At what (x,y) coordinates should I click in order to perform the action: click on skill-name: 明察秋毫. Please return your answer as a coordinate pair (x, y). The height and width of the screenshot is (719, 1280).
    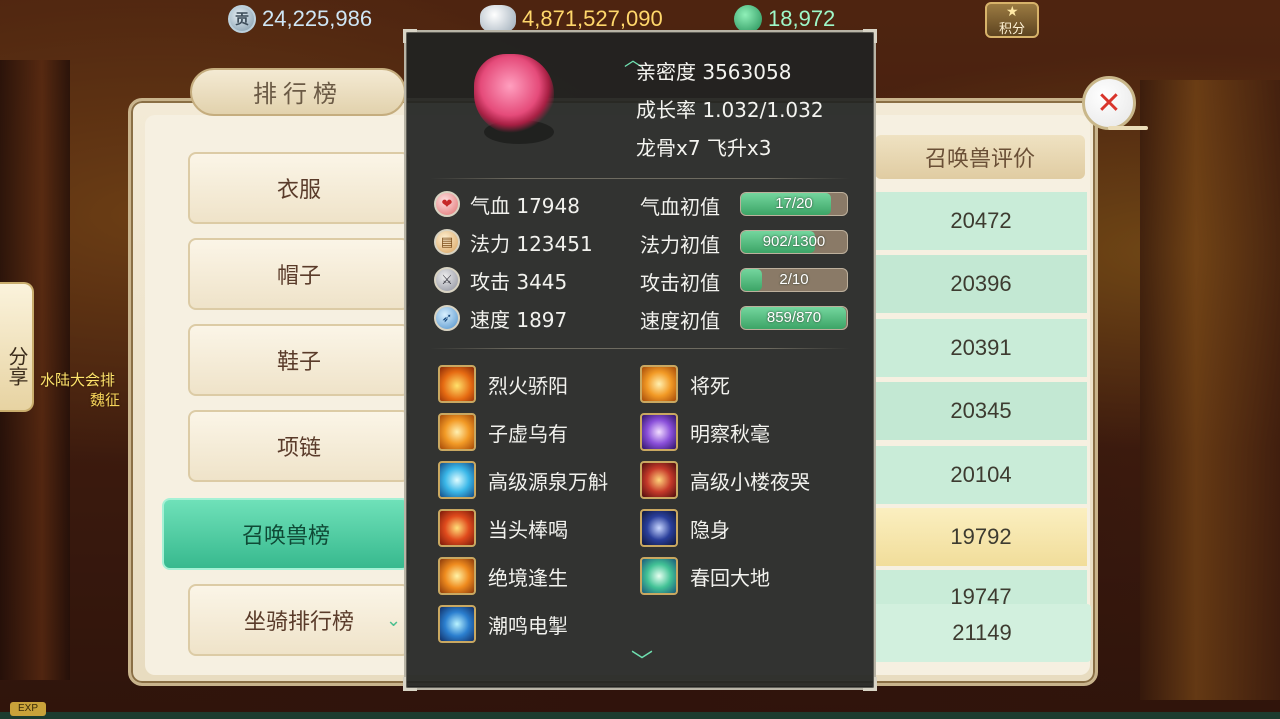
    Looking at the image, I should click on (730, 433).